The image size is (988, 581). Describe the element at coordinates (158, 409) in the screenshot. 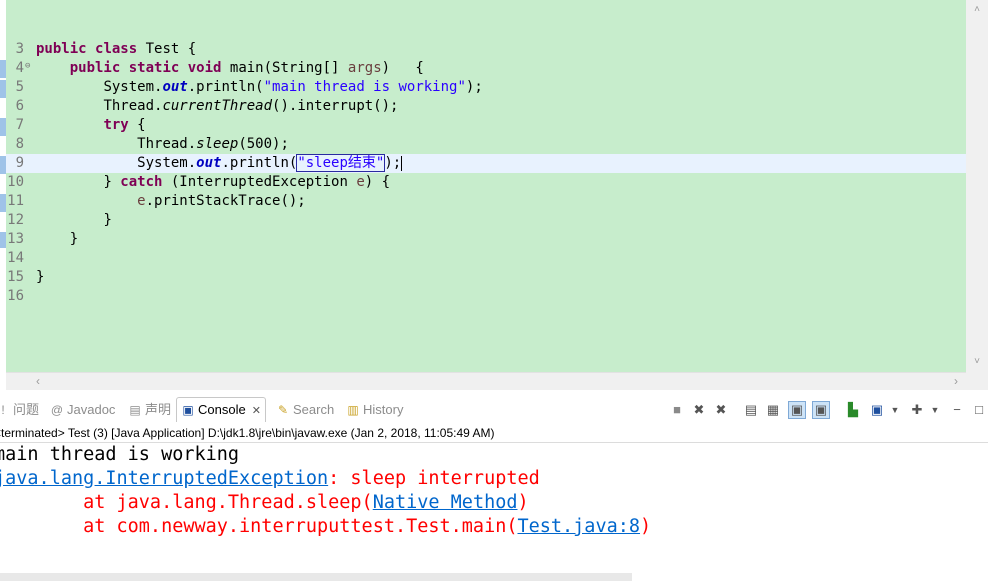

I see `tab-label: 声明` at that location.